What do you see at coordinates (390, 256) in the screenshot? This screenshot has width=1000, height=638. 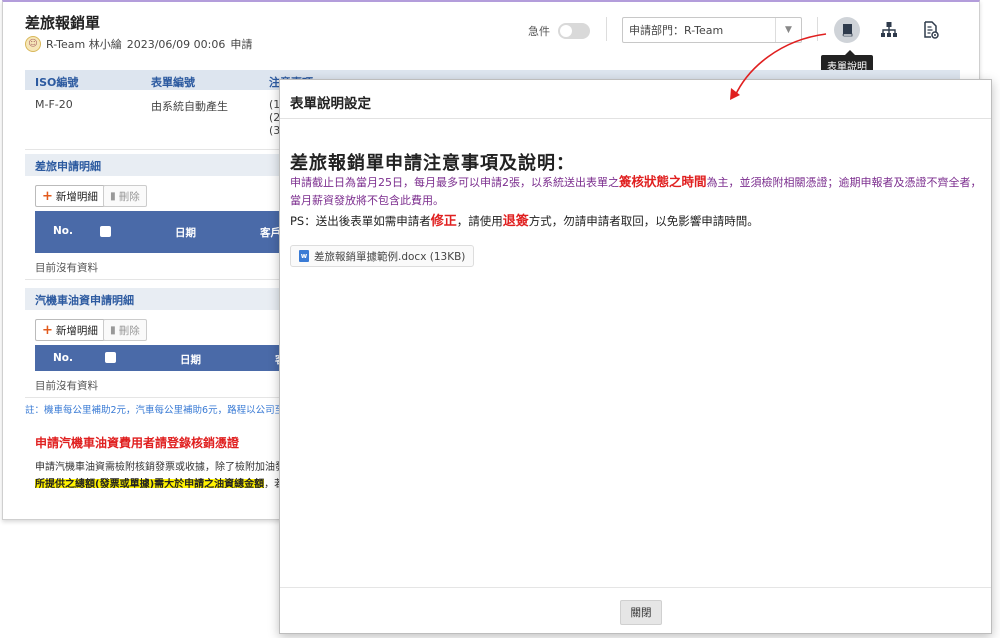 I see `attachment-name: 差旅報銷單據範例.docx (13KB)` at bounding box center [390, 256].